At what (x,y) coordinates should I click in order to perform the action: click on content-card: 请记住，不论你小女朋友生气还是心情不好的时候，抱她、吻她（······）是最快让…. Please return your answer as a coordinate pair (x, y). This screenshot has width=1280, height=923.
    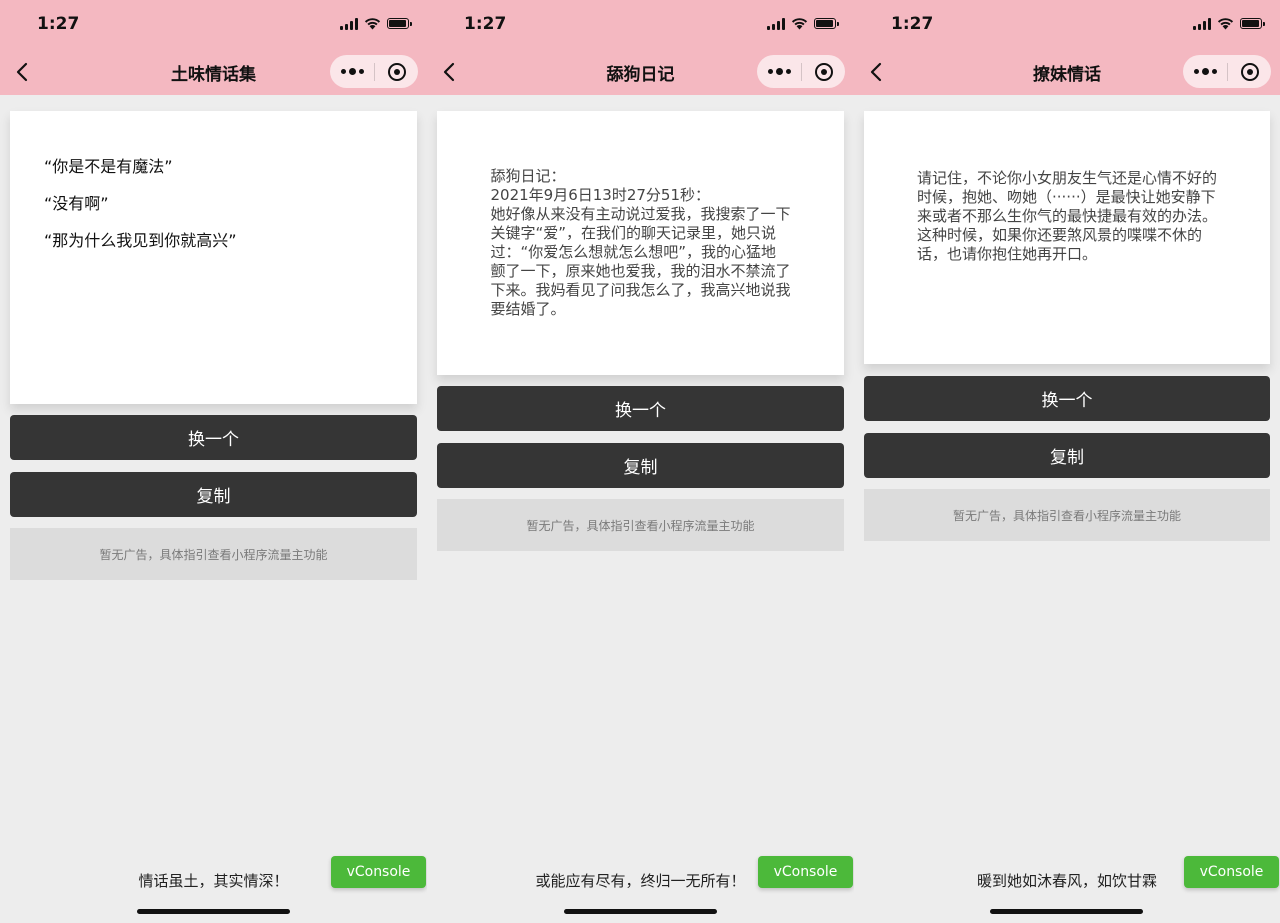
    Looking at the image, I should click on (1067, 237).